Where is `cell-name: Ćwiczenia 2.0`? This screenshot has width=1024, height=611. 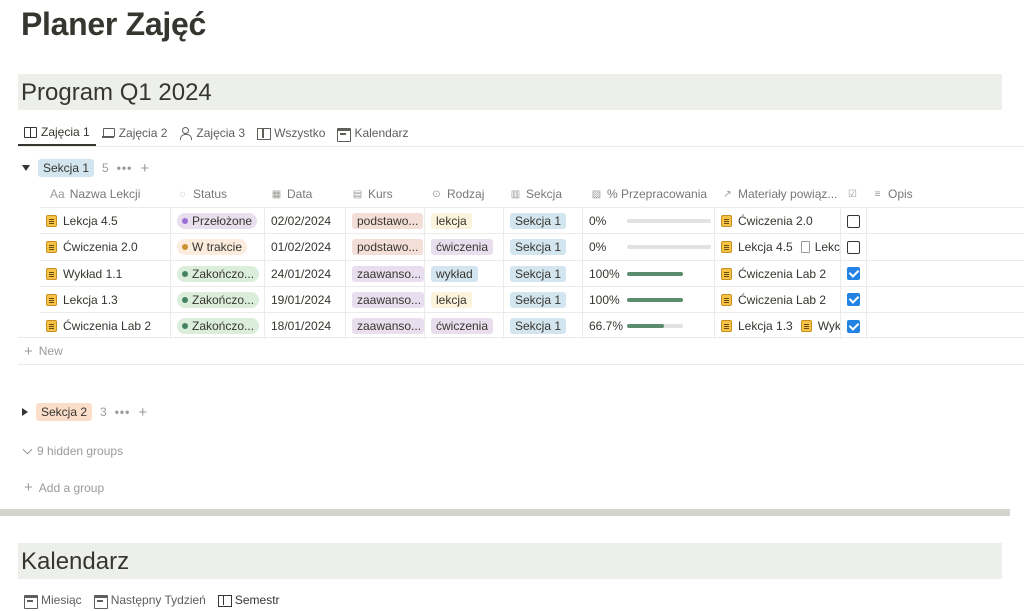 cell-name: Ćwiczenia 2.0 is located at coordinates (105, 247).